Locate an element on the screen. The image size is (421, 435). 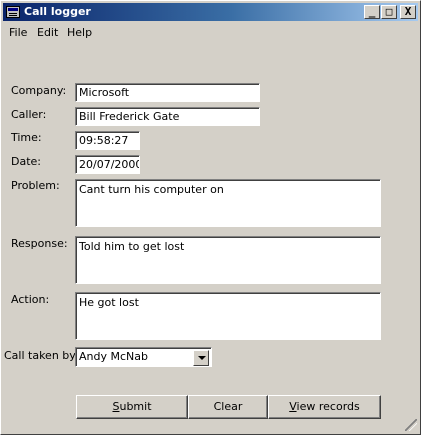
call-taken-by-select: Andy McNab is located at coordinates (143, 357).